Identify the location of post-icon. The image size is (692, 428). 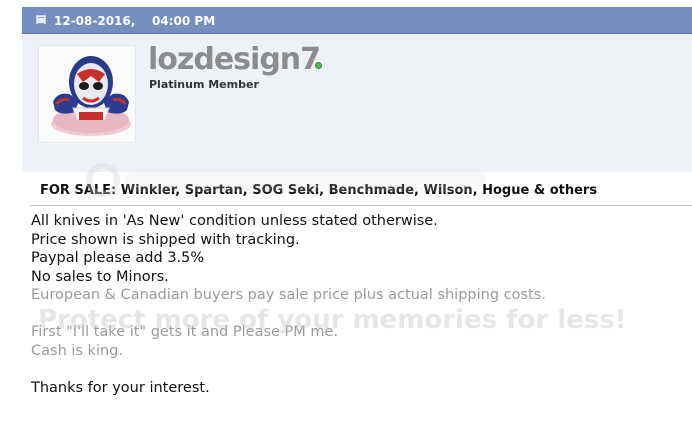
(41, 19).